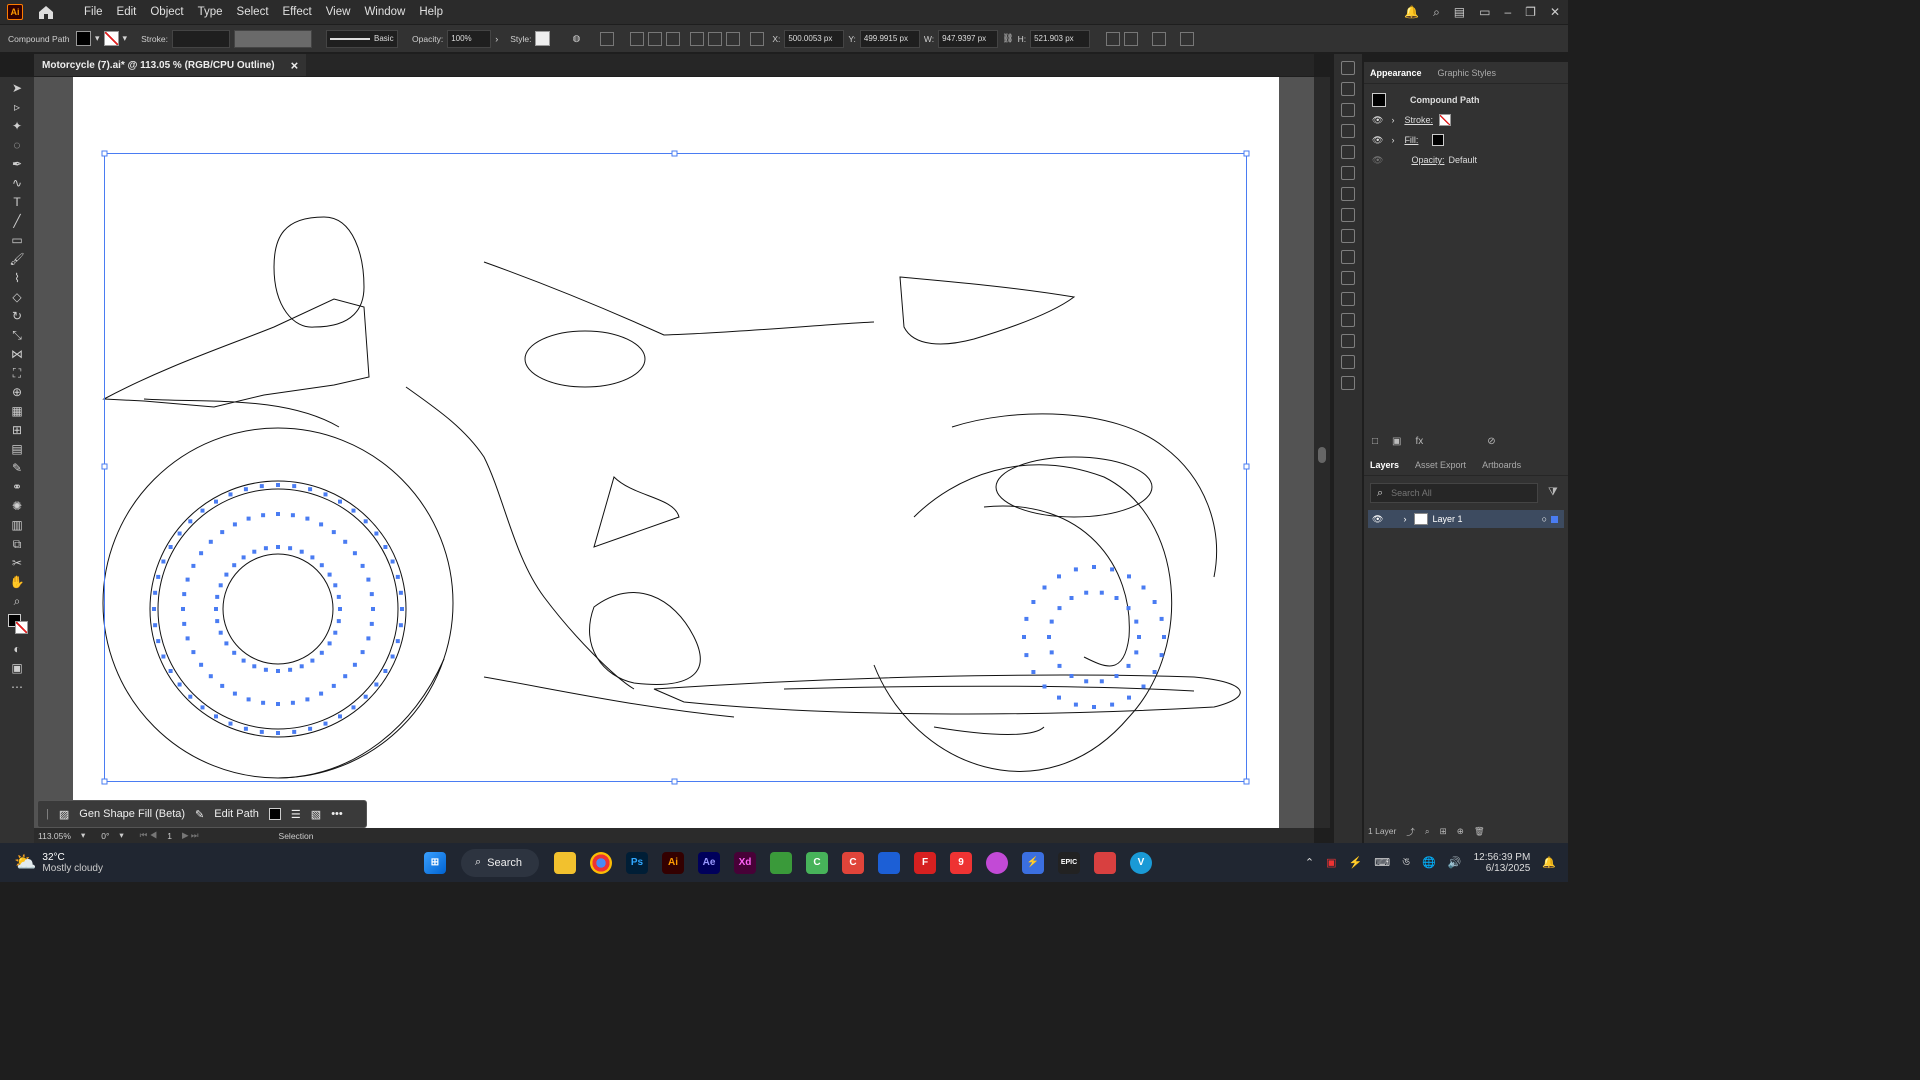 The height and width of the screenshot is (1080, 1920). I want to click on bell-icon: 🔔, so click(1411, 12).